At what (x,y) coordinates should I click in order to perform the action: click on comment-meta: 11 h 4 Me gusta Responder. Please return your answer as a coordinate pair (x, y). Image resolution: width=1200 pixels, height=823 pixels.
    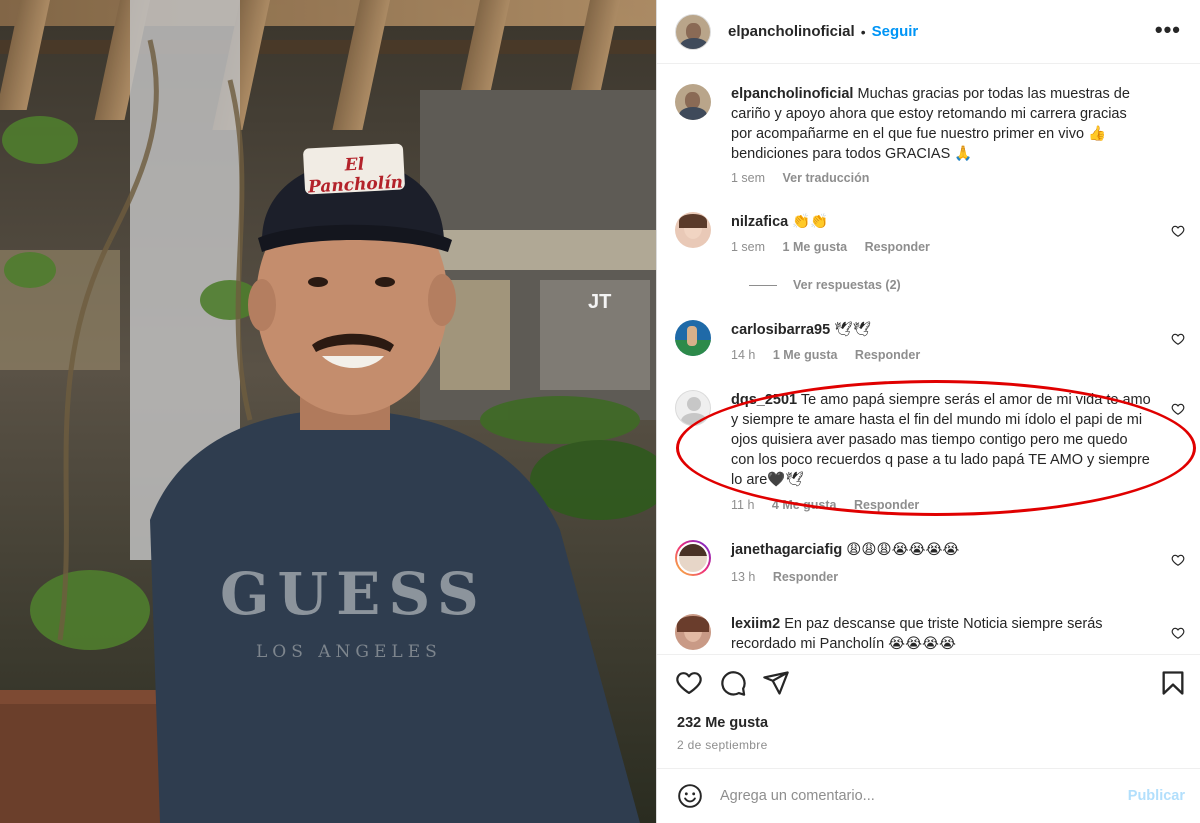
    Looking at the image, I should click on (832, 505).